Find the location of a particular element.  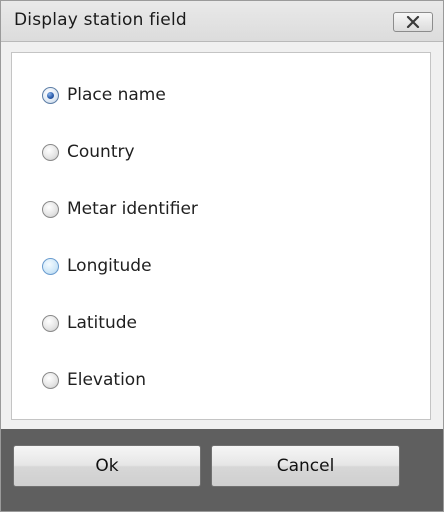

option-label: Latitude is located at coordinates (102, 323).